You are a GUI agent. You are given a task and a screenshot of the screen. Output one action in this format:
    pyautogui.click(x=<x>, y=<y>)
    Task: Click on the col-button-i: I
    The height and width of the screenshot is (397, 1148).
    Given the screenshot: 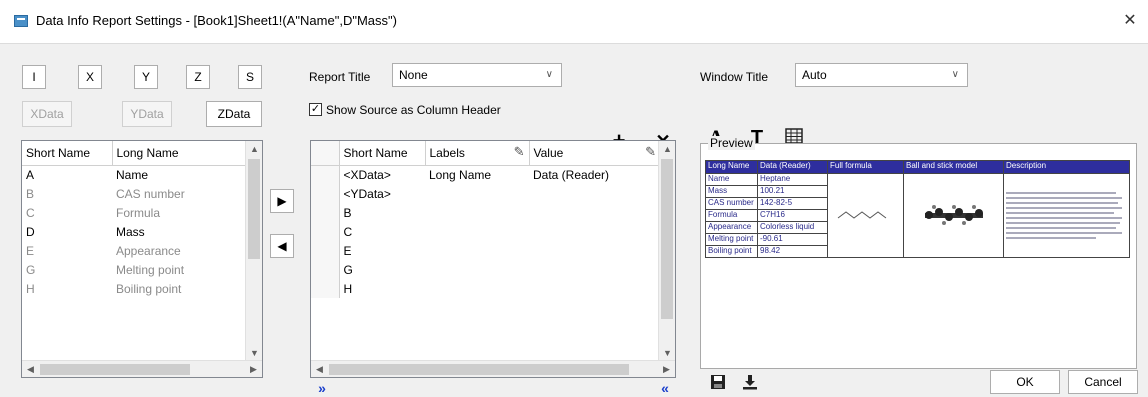 What is the action you would take?
    pyautogui.click(x=34, y=77)
    